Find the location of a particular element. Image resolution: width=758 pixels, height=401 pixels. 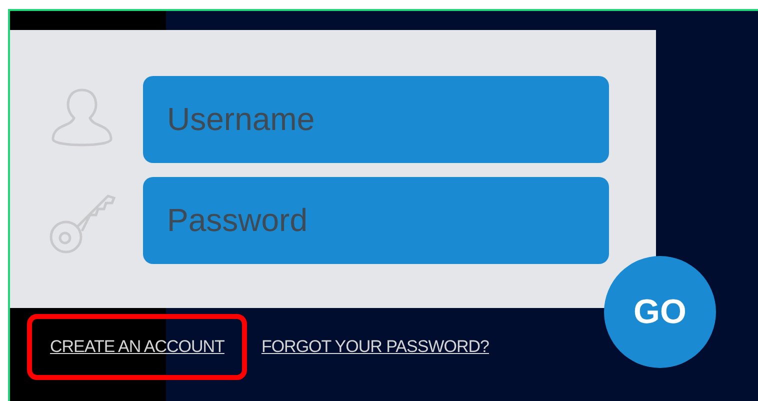

input-field: Password is located at coordinates (376, 220).